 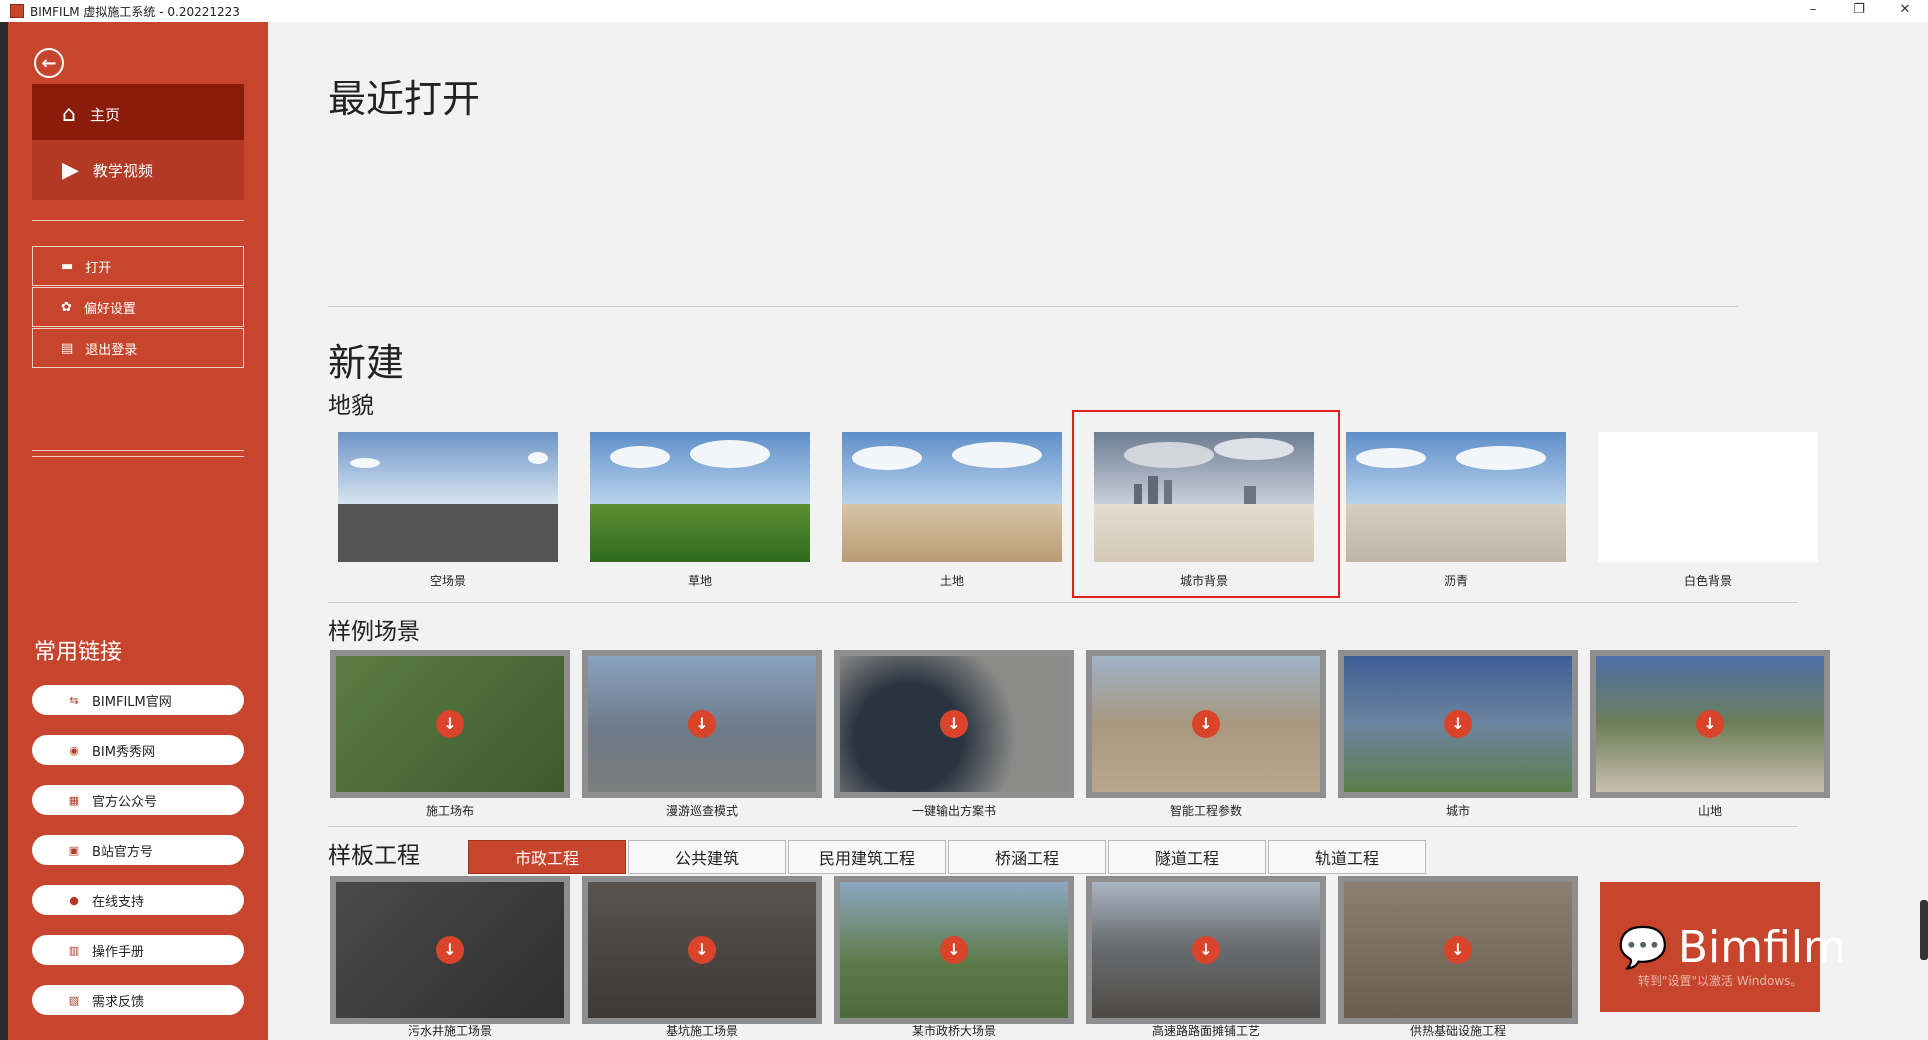 I want to click on link-official-account: ▦ 官方公众号, so click(x=138, y=800).